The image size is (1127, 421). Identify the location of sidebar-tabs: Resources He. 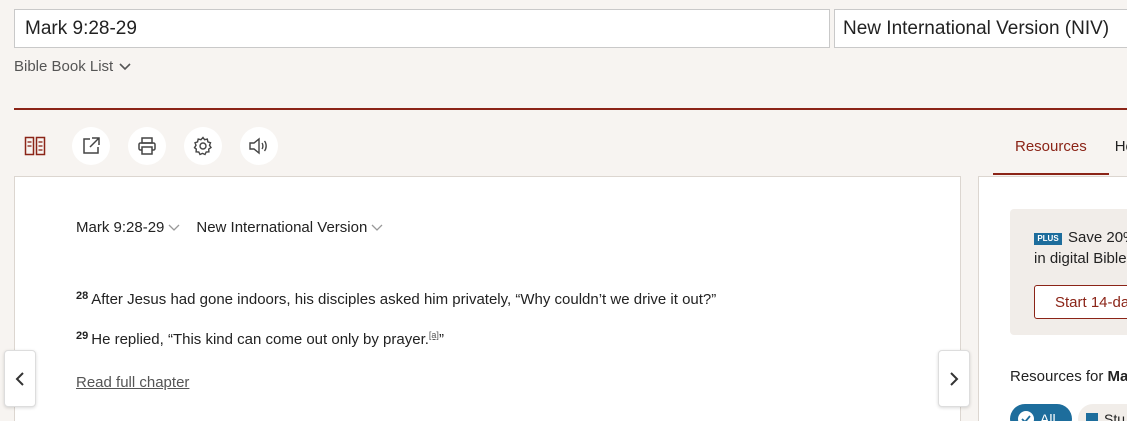
(1060, 146).